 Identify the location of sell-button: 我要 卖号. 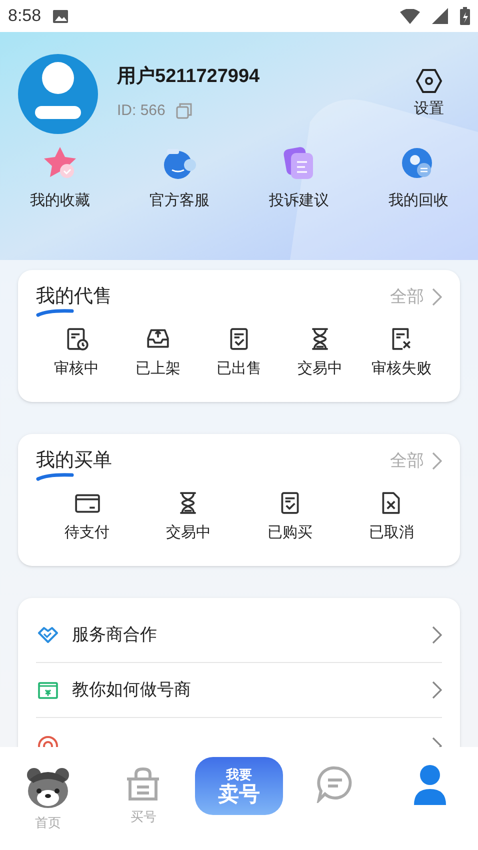
(238, 786).